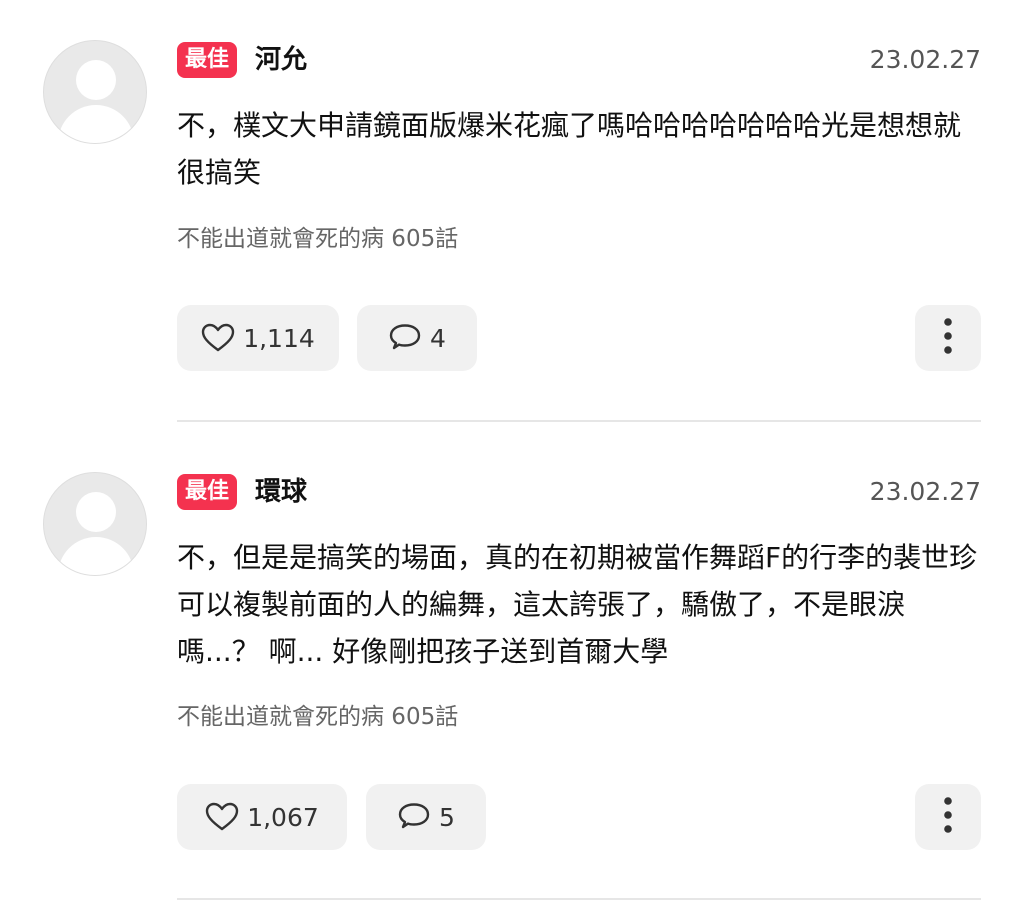 Image resolution: width=1024 pixels, height=907 pixels. What do you see at coordinates (281, 492) in the screenshot?
I see `author-name: 環球` at bounding box center [281, 492].